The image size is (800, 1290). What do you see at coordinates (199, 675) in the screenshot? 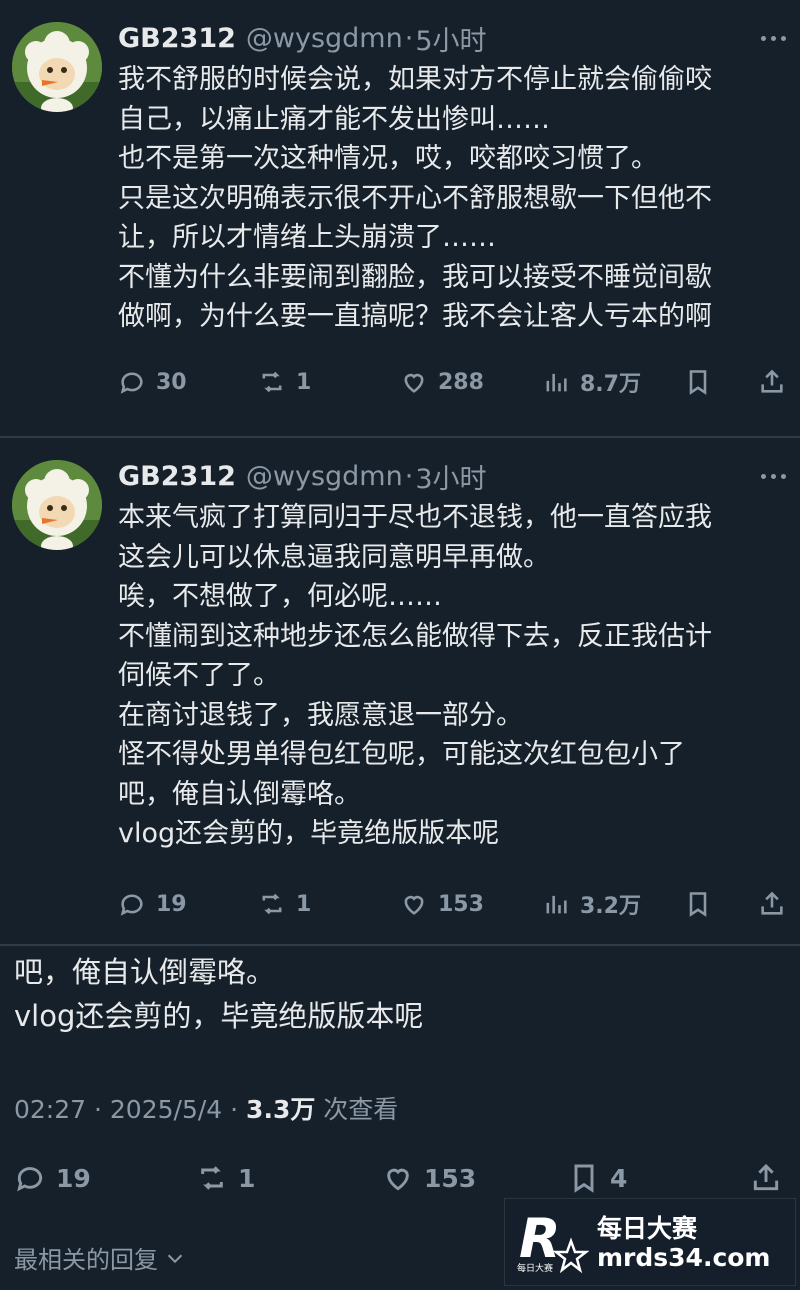
I see `tweet-line: 伺候不了了。` at bounding box center [199, 675].